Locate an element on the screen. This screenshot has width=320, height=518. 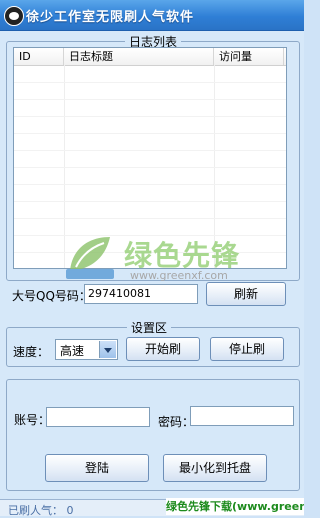
column-header-visits: 访问量 is located at coordinates (249, 56).